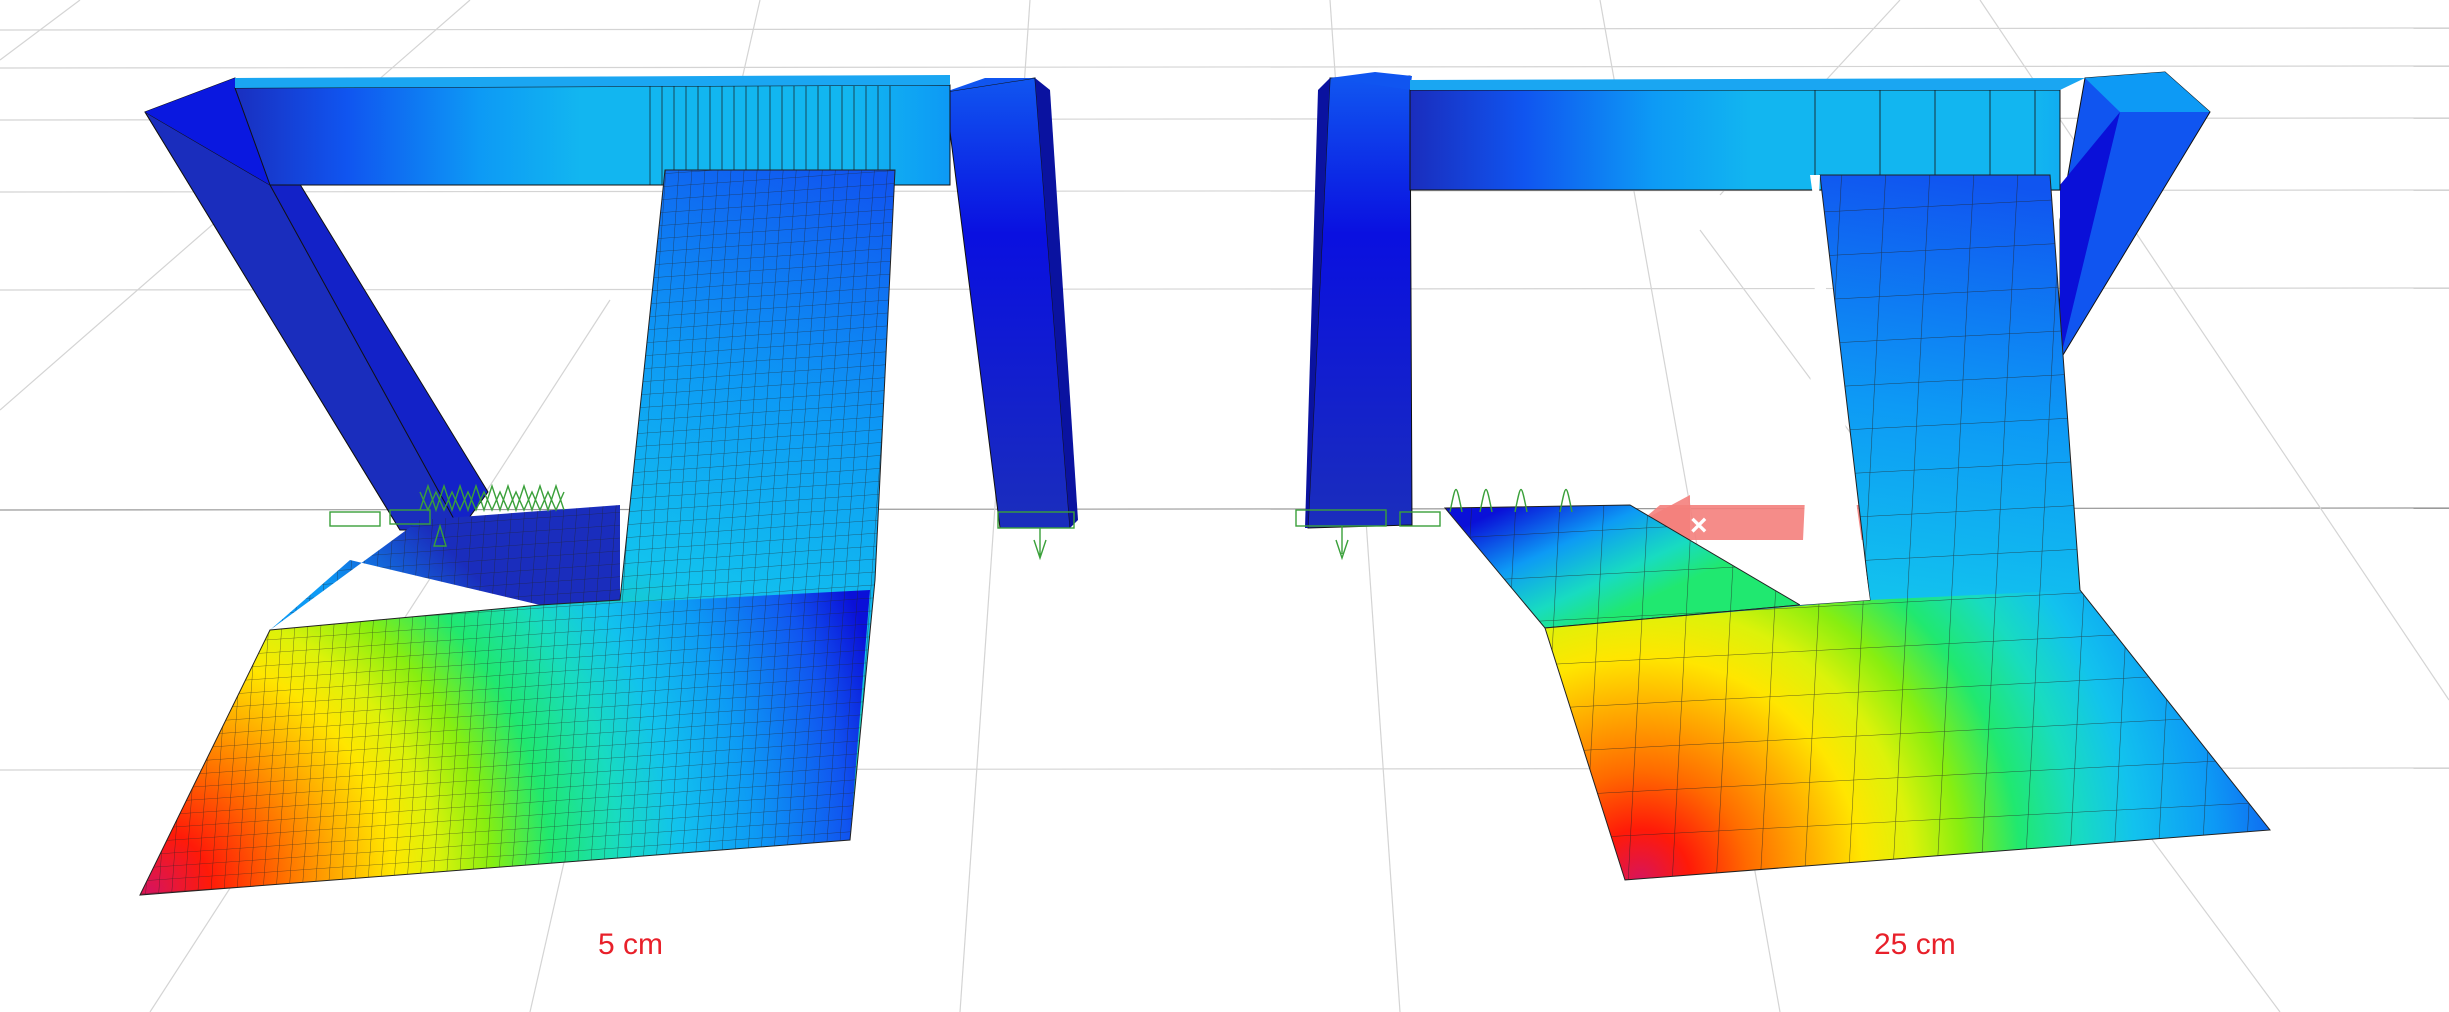  I want to click on left-beam, so click(592, 130).